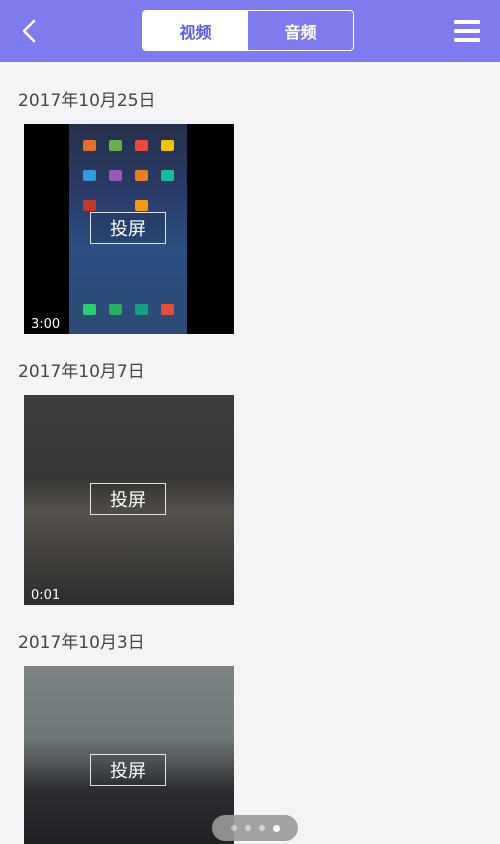 The width and height of the screenshot is (500, 844). I want to click on date-heading: 2017年10月25日, so click(87, 101).